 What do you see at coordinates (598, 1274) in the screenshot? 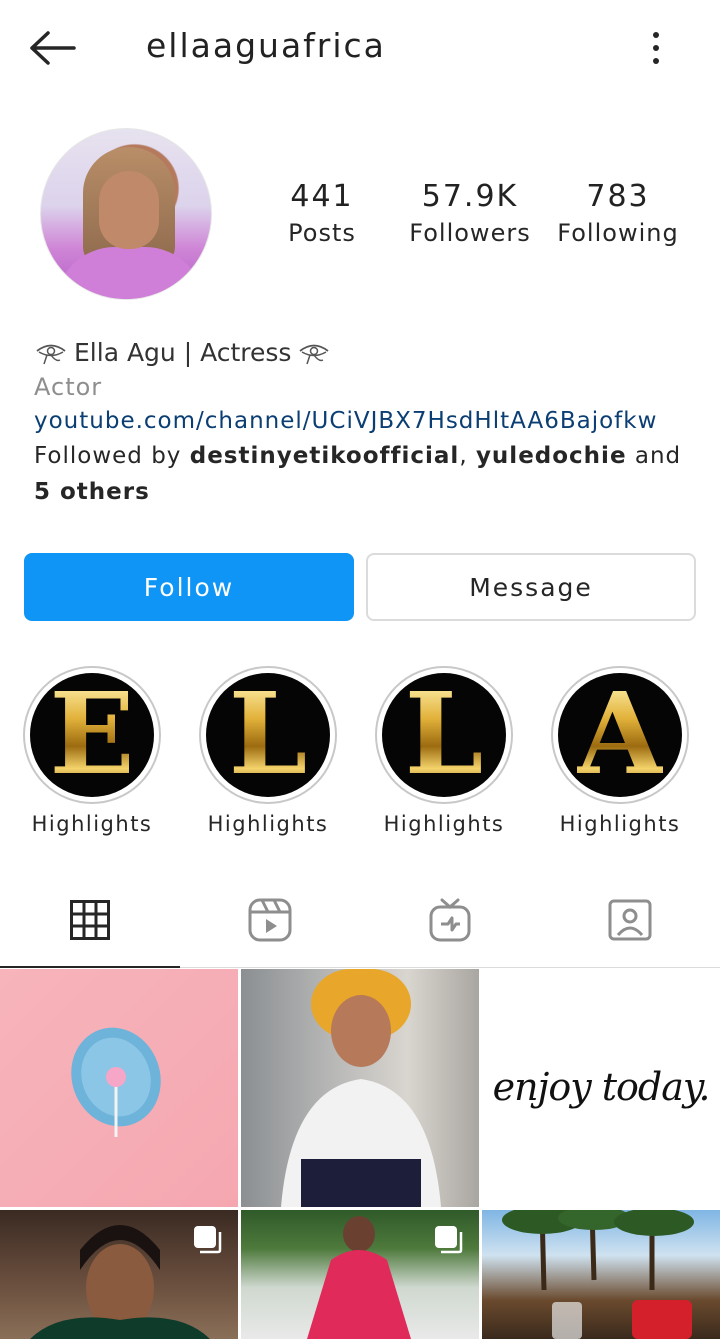
I see `beach-resort-photo-image` at bounding box center [598, 1274].